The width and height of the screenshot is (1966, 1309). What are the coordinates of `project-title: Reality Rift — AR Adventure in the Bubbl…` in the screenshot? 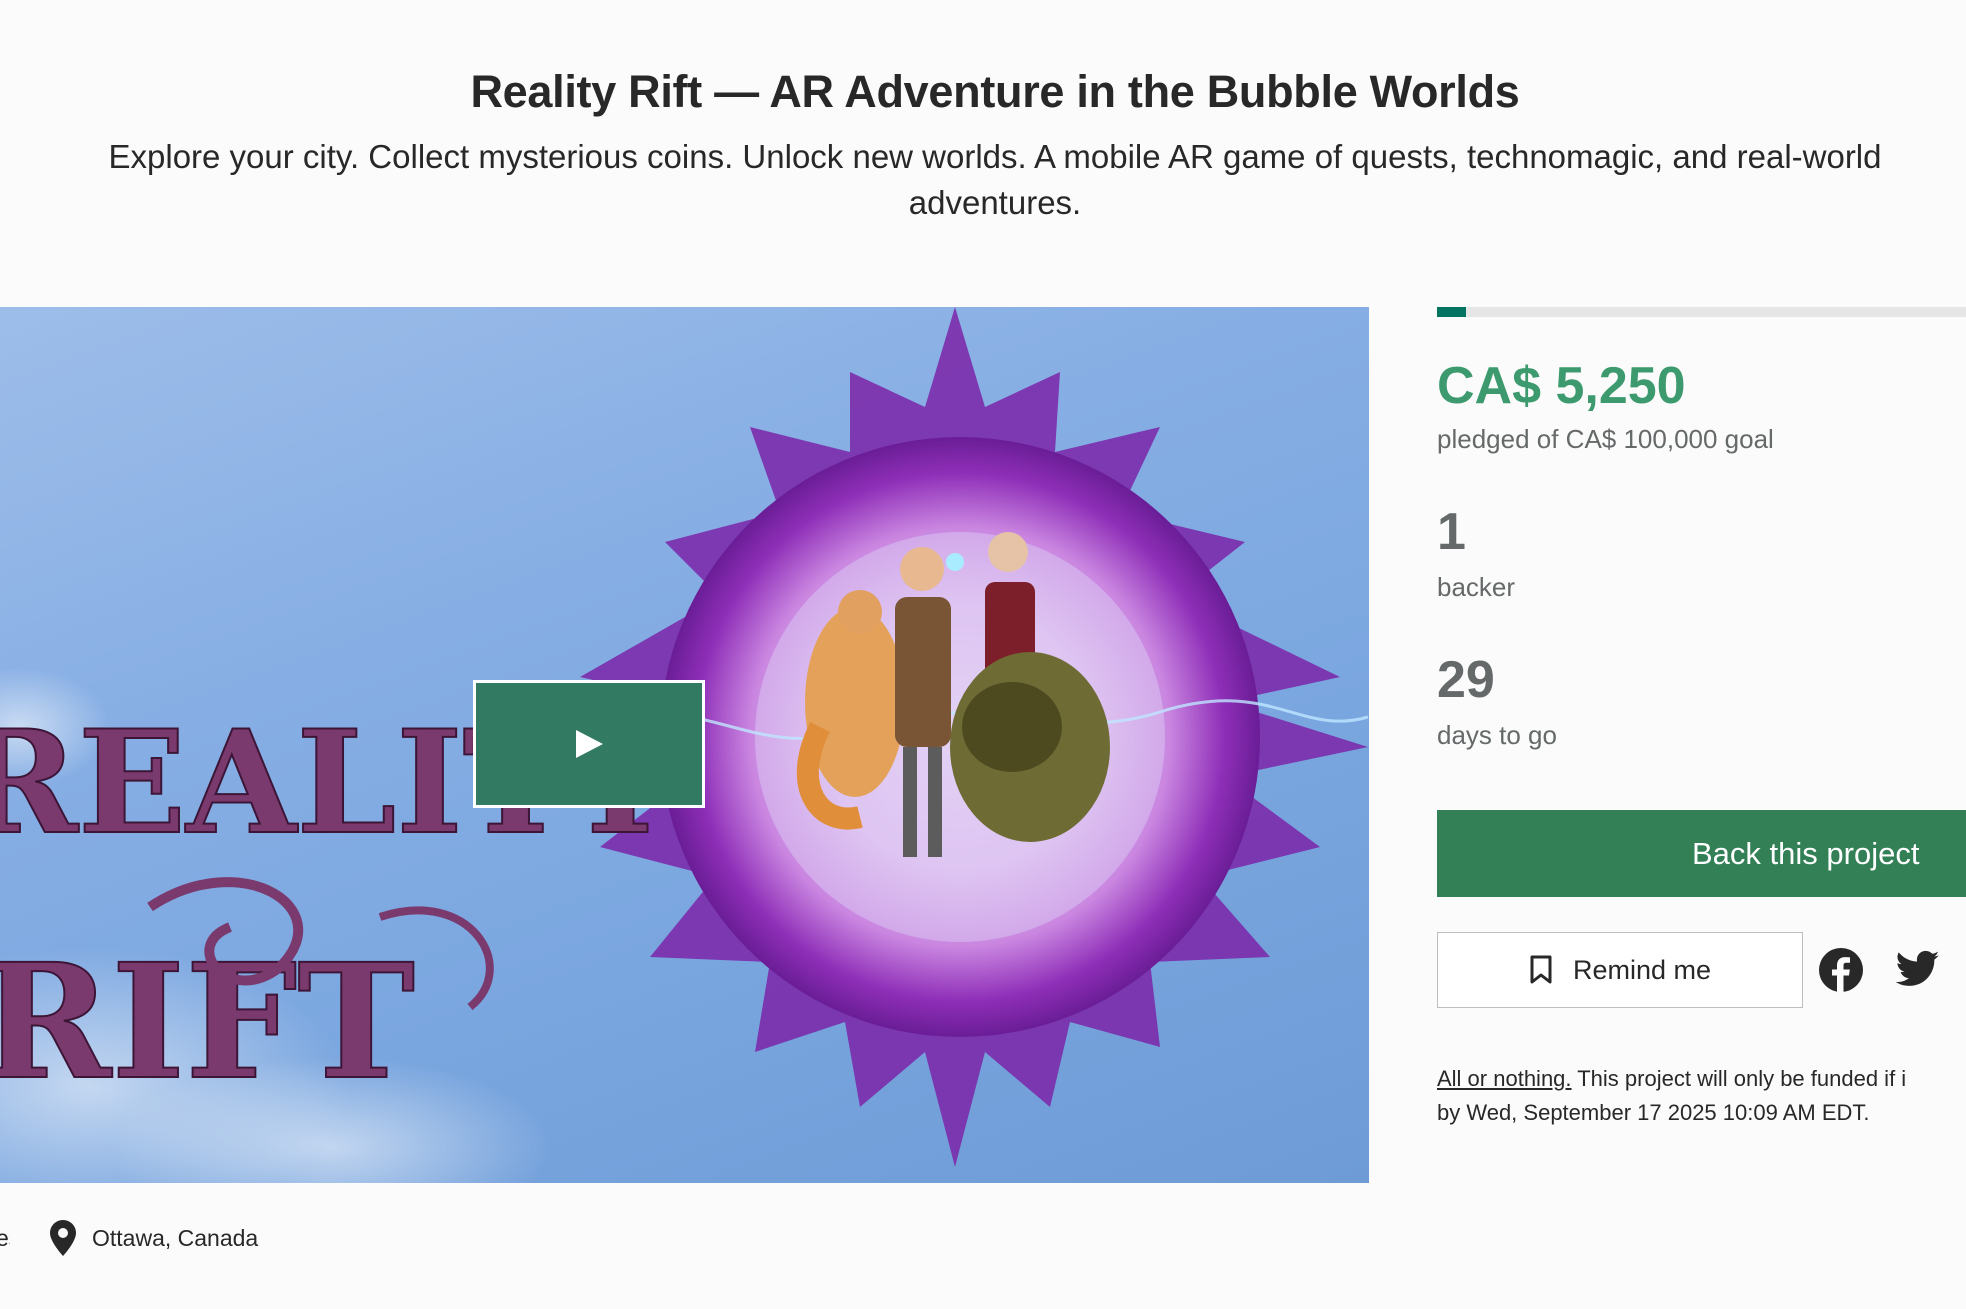 It's located at (995, 91).